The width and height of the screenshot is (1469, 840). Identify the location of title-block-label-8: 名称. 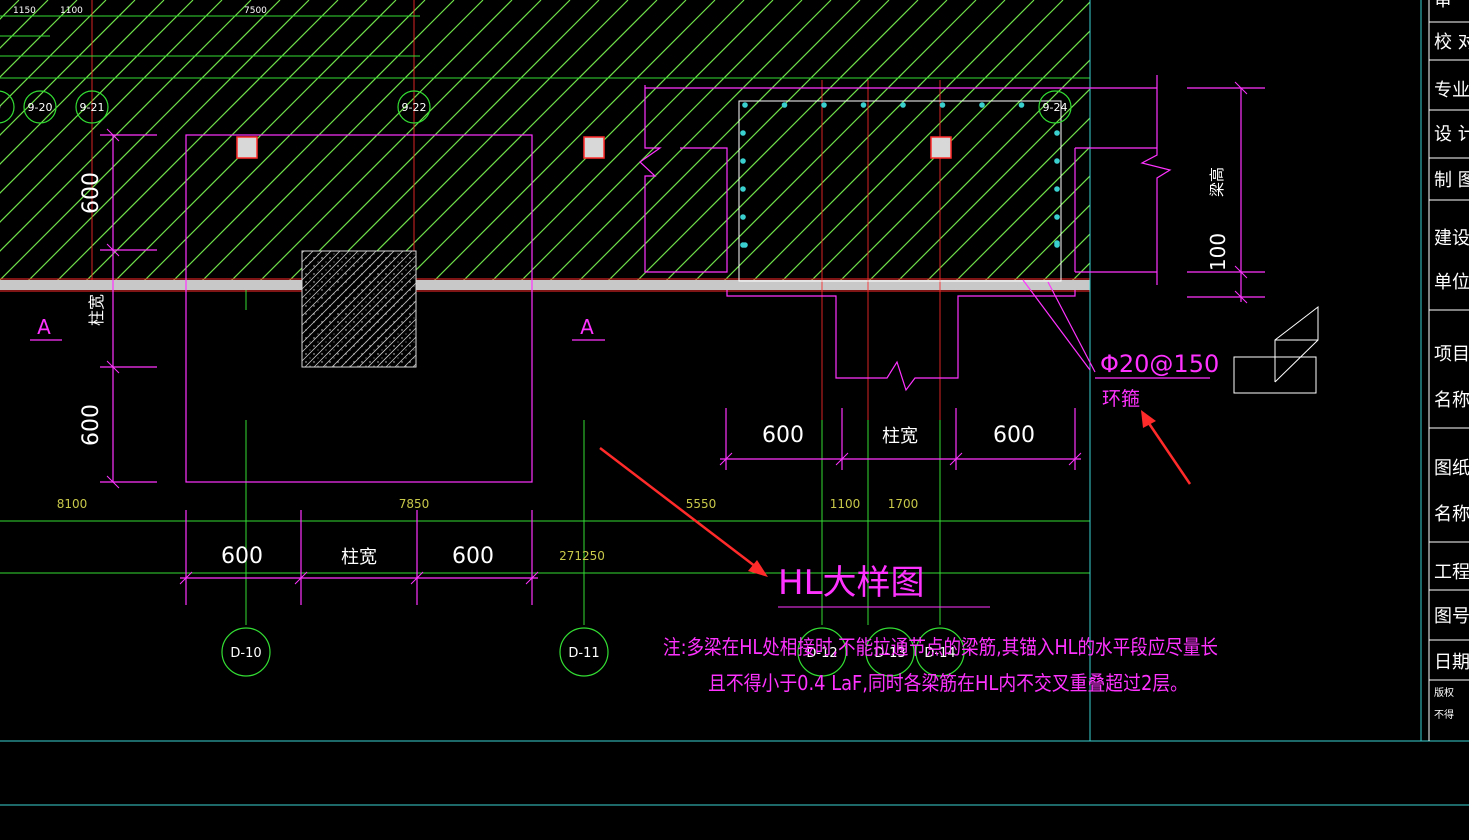
(1451, 400).